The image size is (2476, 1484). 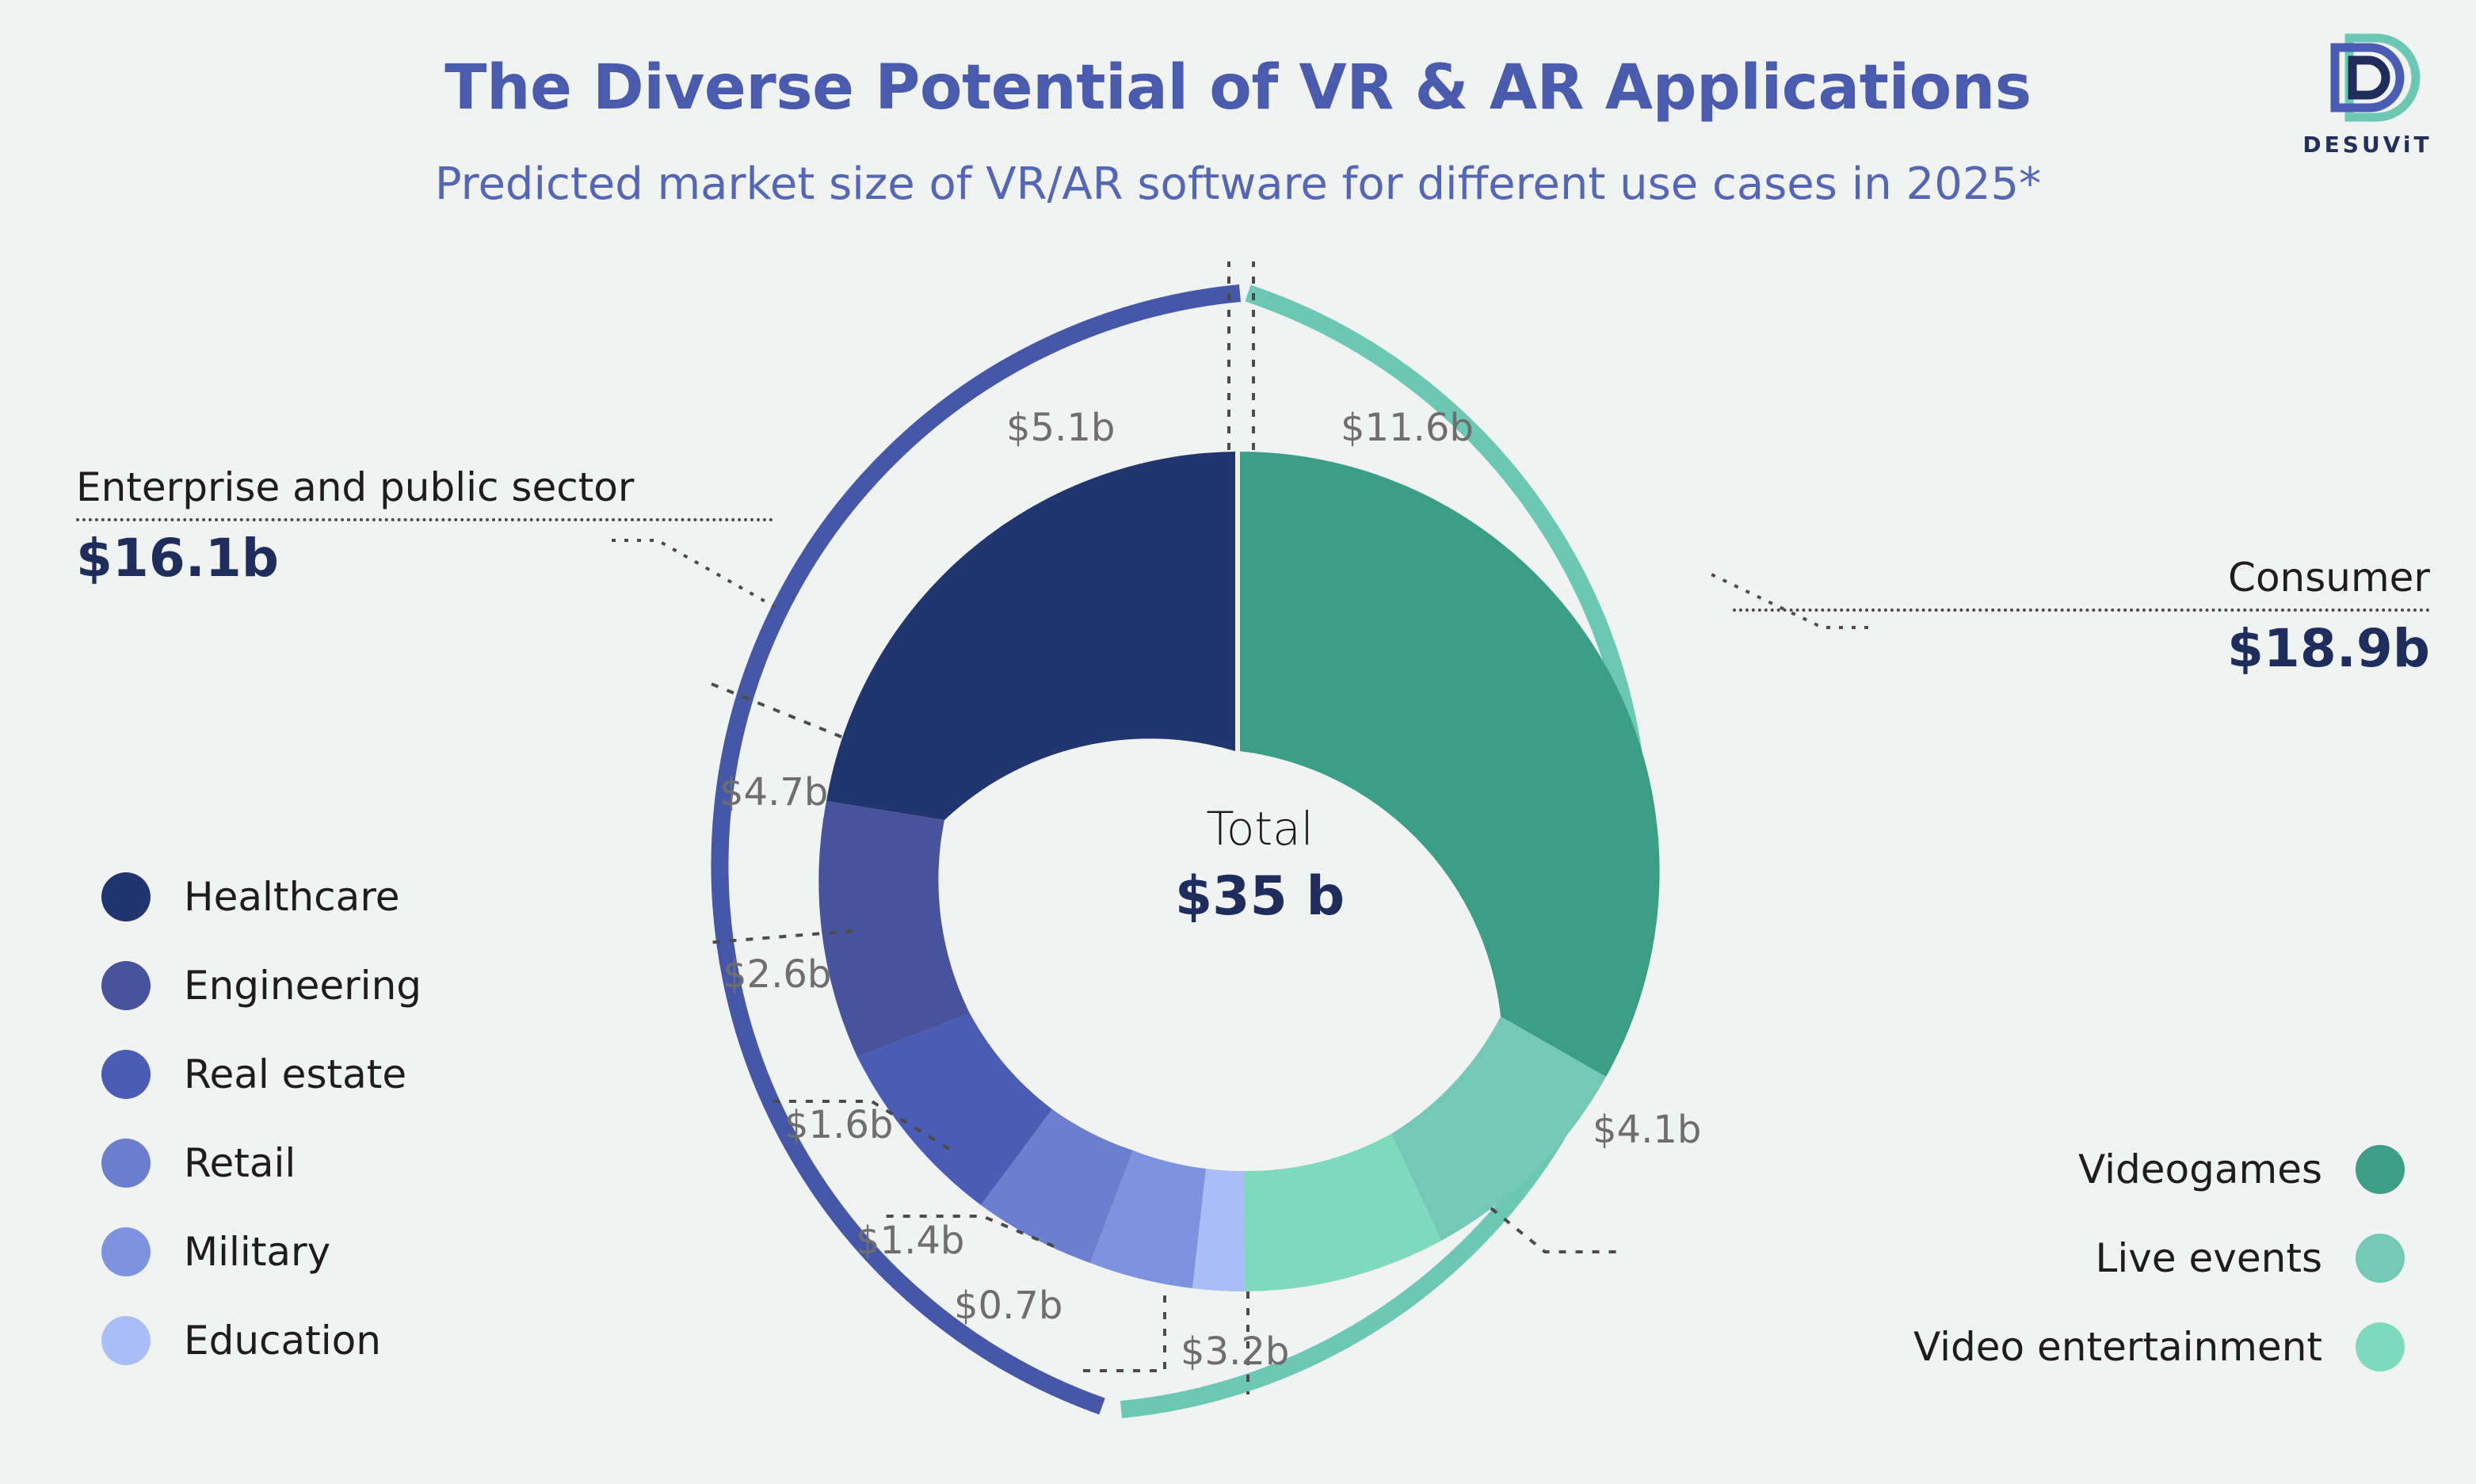 I want to click on donut-center-value: $35 b, so click(x=1259, y=896).